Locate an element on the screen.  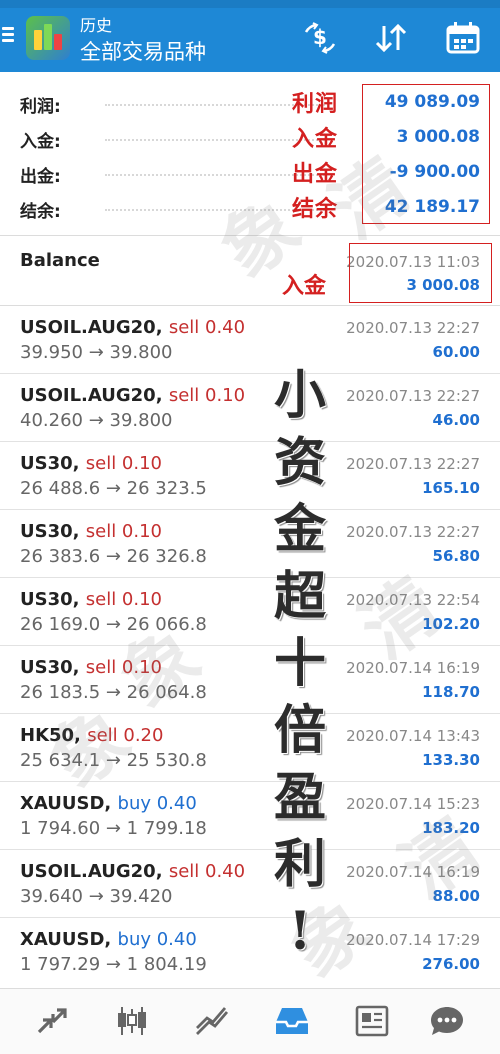
trade-side: sell 0.20 is located at coordinates (125, 735).